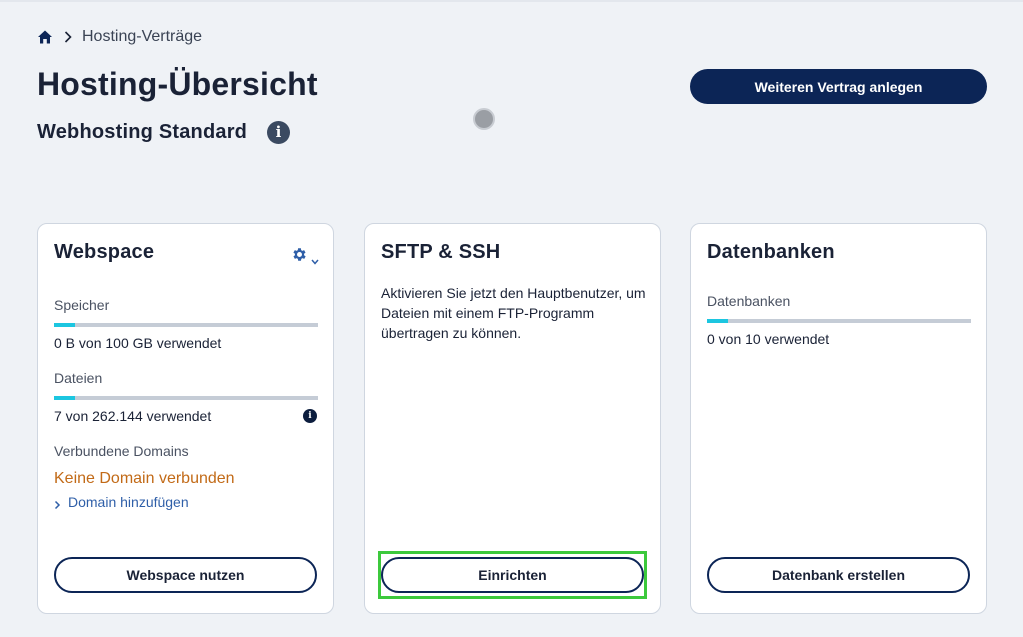  Describe the element at coordinates (45, 37) in the screenshot. I see `home-icon` at that location.